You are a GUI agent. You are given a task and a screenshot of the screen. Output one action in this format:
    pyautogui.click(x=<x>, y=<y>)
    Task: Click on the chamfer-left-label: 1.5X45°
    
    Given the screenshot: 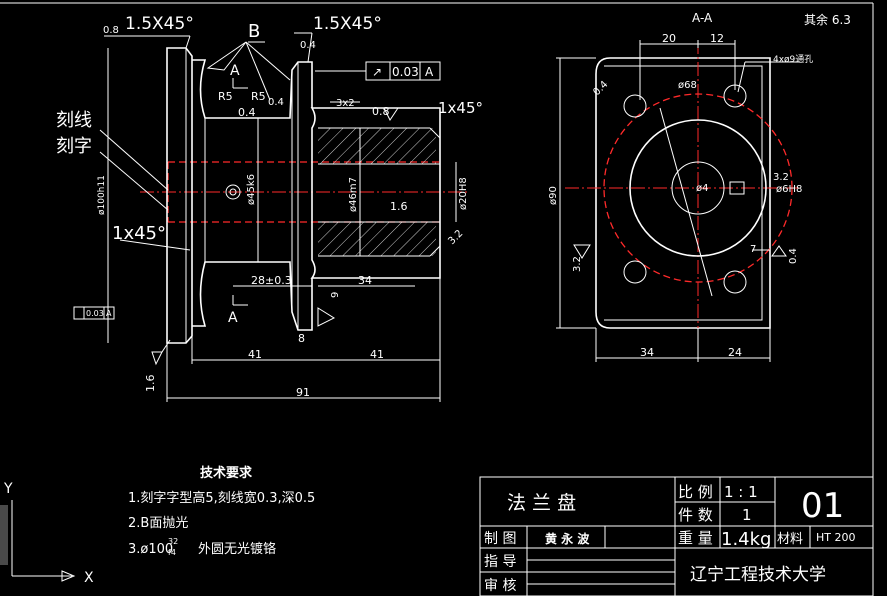 What is the action you would take?
    pyautogui.click(x=159, y=24)
    